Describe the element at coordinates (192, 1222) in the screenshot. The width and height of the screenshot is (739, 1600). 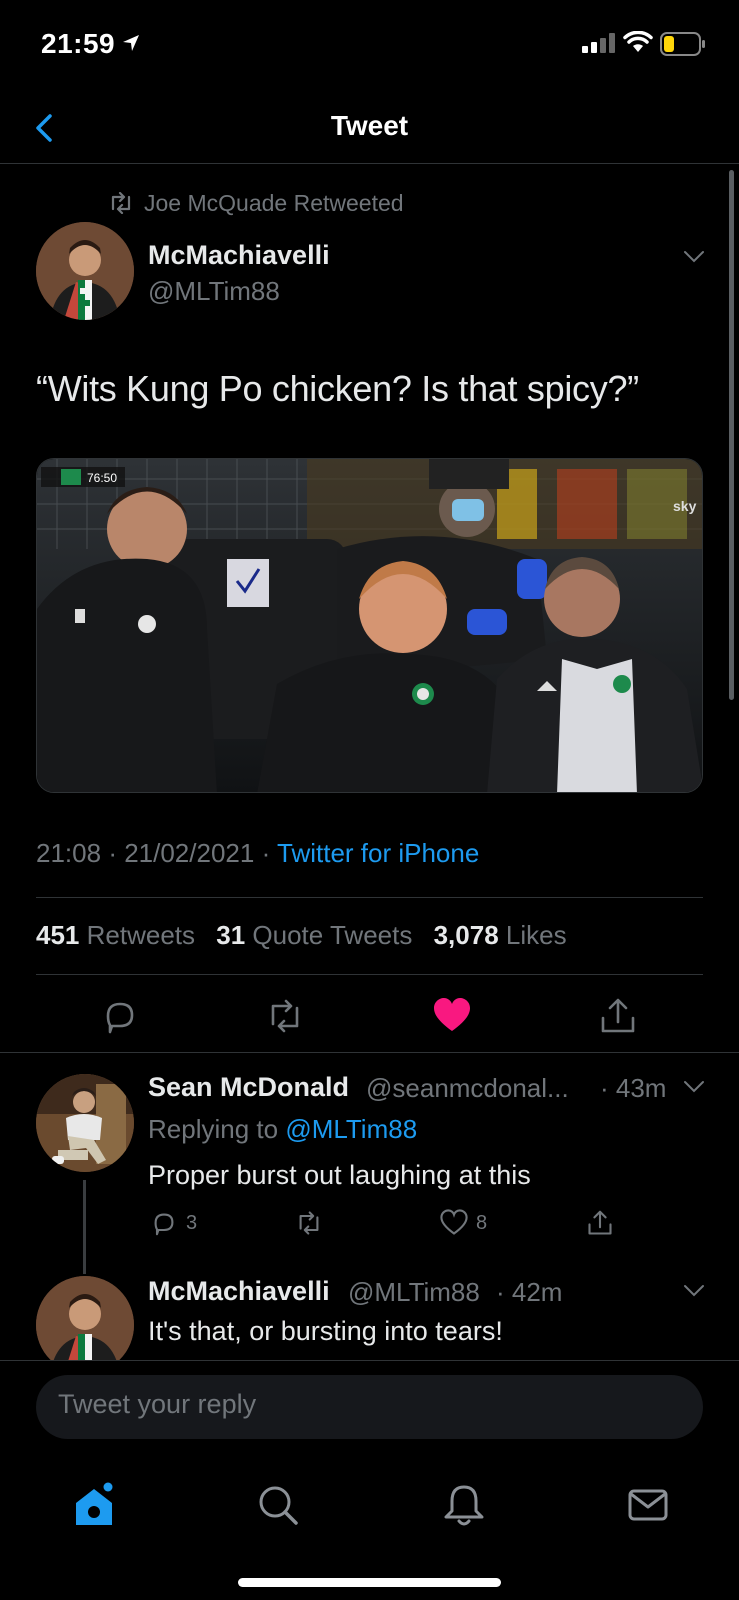
I see `reply-count: 3` at that location.